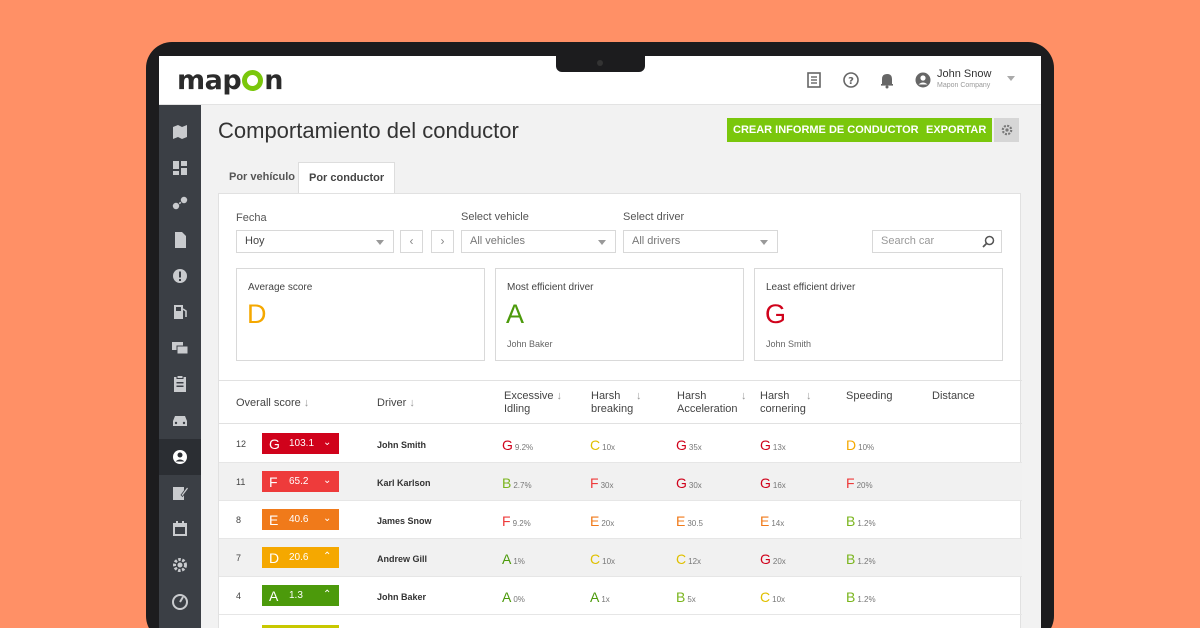 The image size is (1200, 628). What do you see at coordinates (180, 168) in the screenshot?
I see `sidebar-item-dashboard` at bounding box center [180, 168].